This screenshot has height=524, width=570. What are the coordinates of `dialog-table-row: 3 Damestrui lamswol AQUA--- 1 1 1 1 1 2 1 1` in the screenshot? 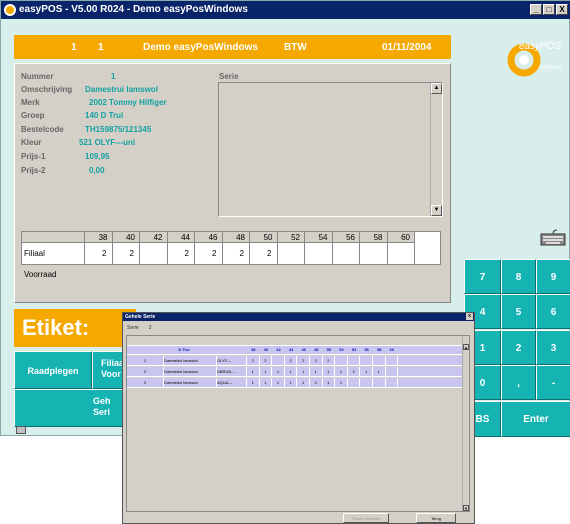 It's located at (295, 383).